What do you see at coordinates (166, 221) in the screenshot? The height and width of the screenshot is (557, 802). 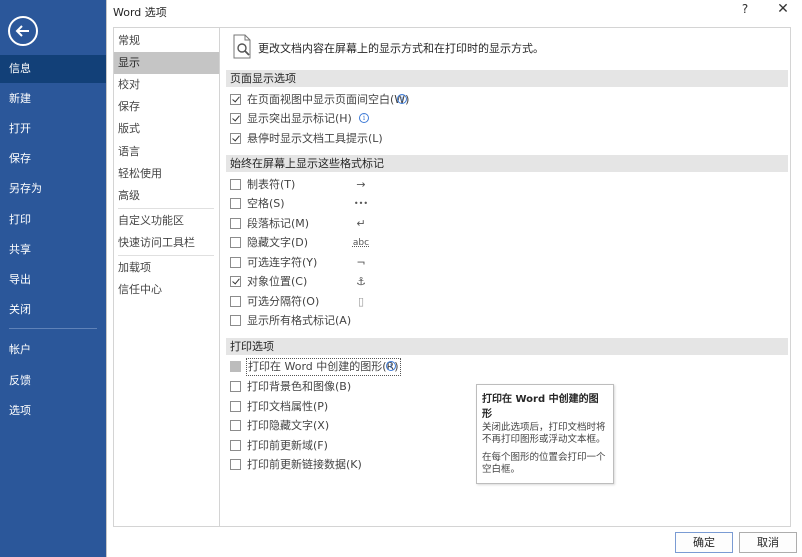 I see `category-customize-ribbon: 自定义功能区` at bounding box center [166, 221].